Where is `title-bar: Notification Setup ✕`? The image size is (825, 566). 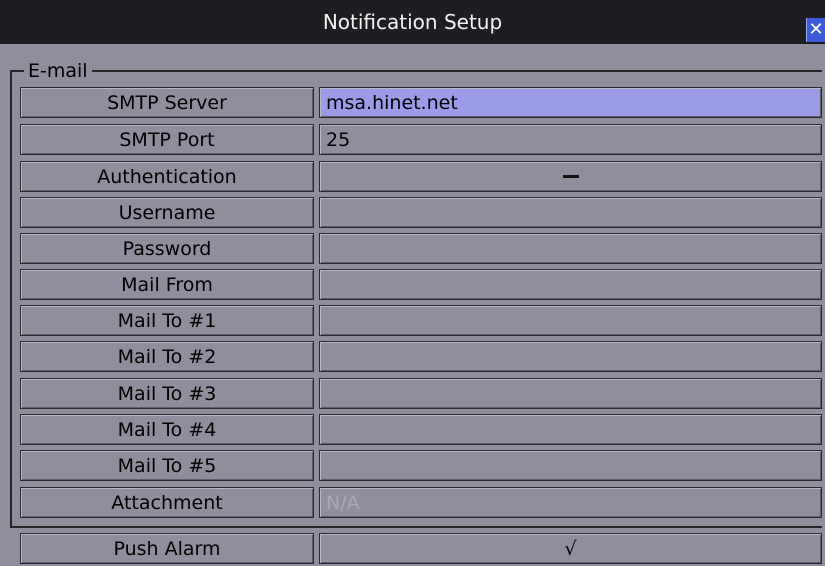 title-bar: Notification Setup ✕ is located at coordinates (412, 22).